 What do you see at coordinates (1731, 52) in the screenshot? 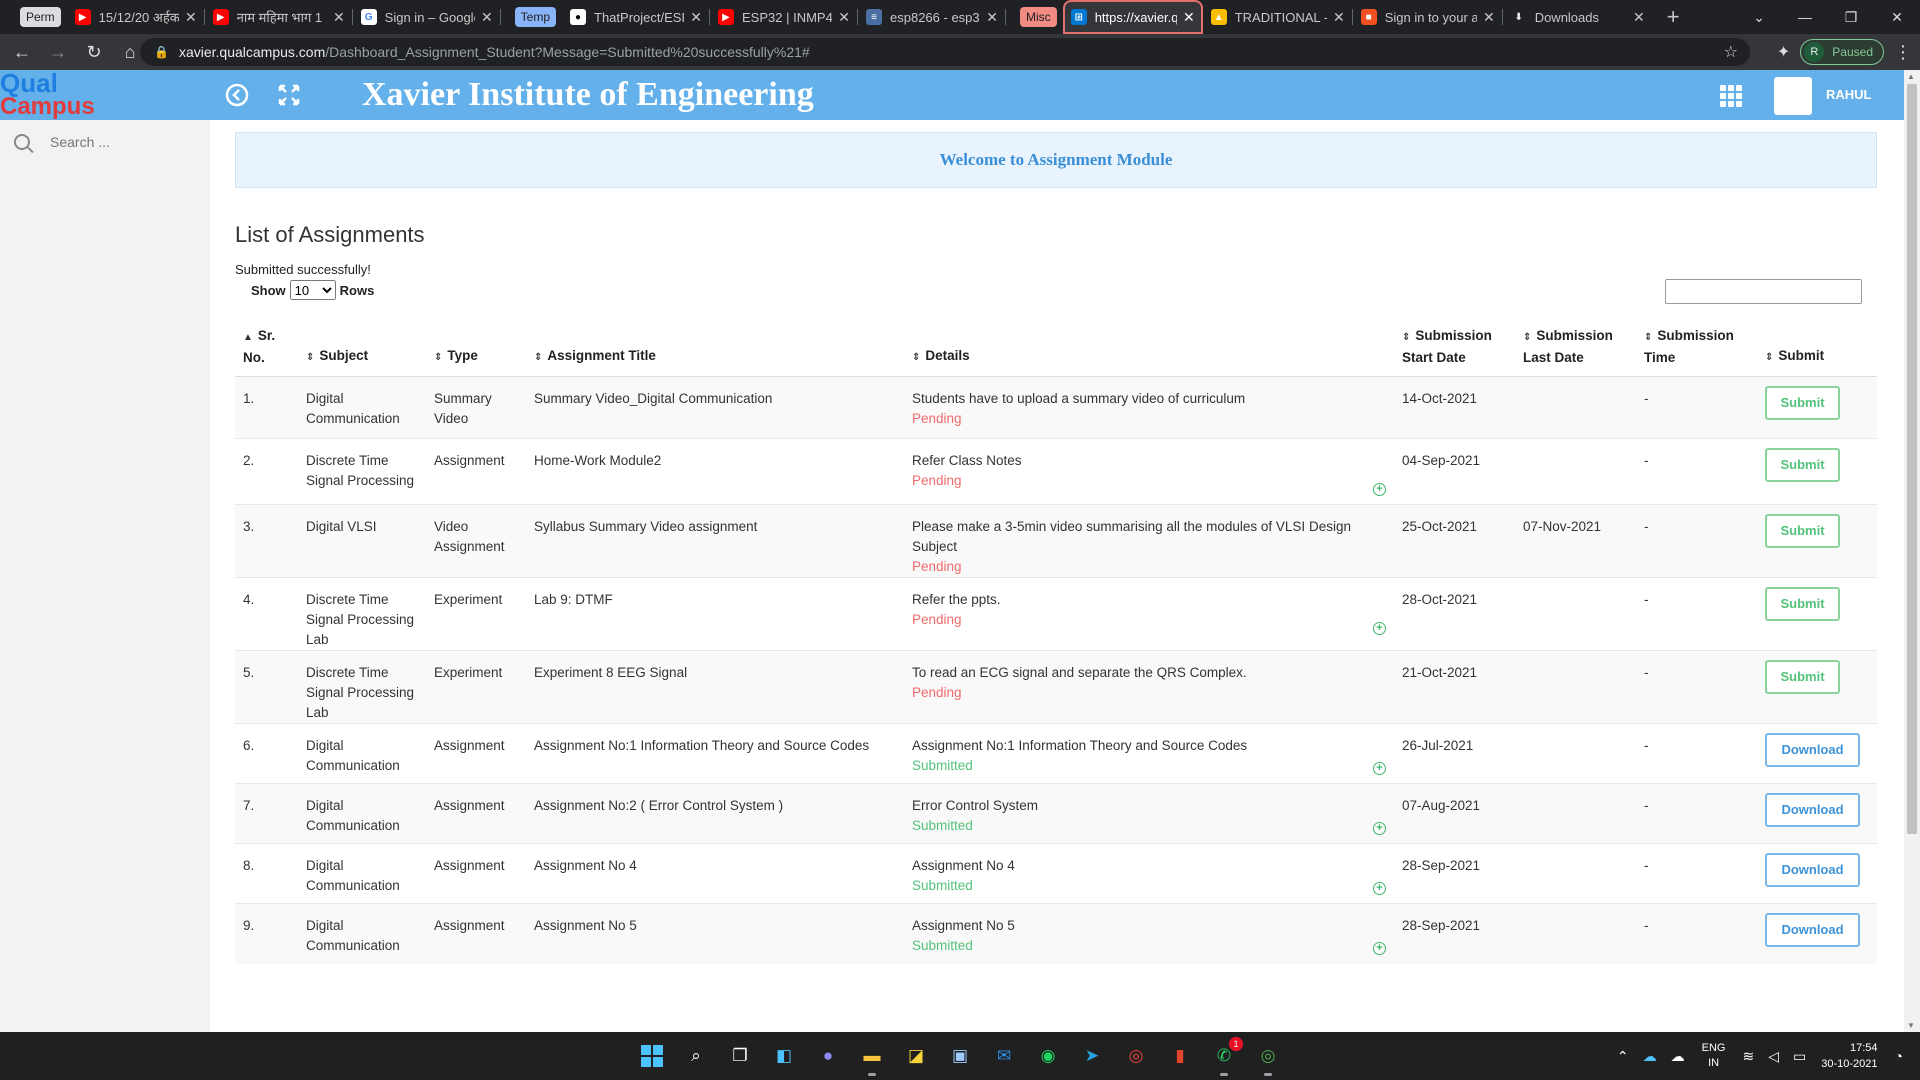
I see `bookmark-star-icon: ☆` at bounding box center [1731, 52].